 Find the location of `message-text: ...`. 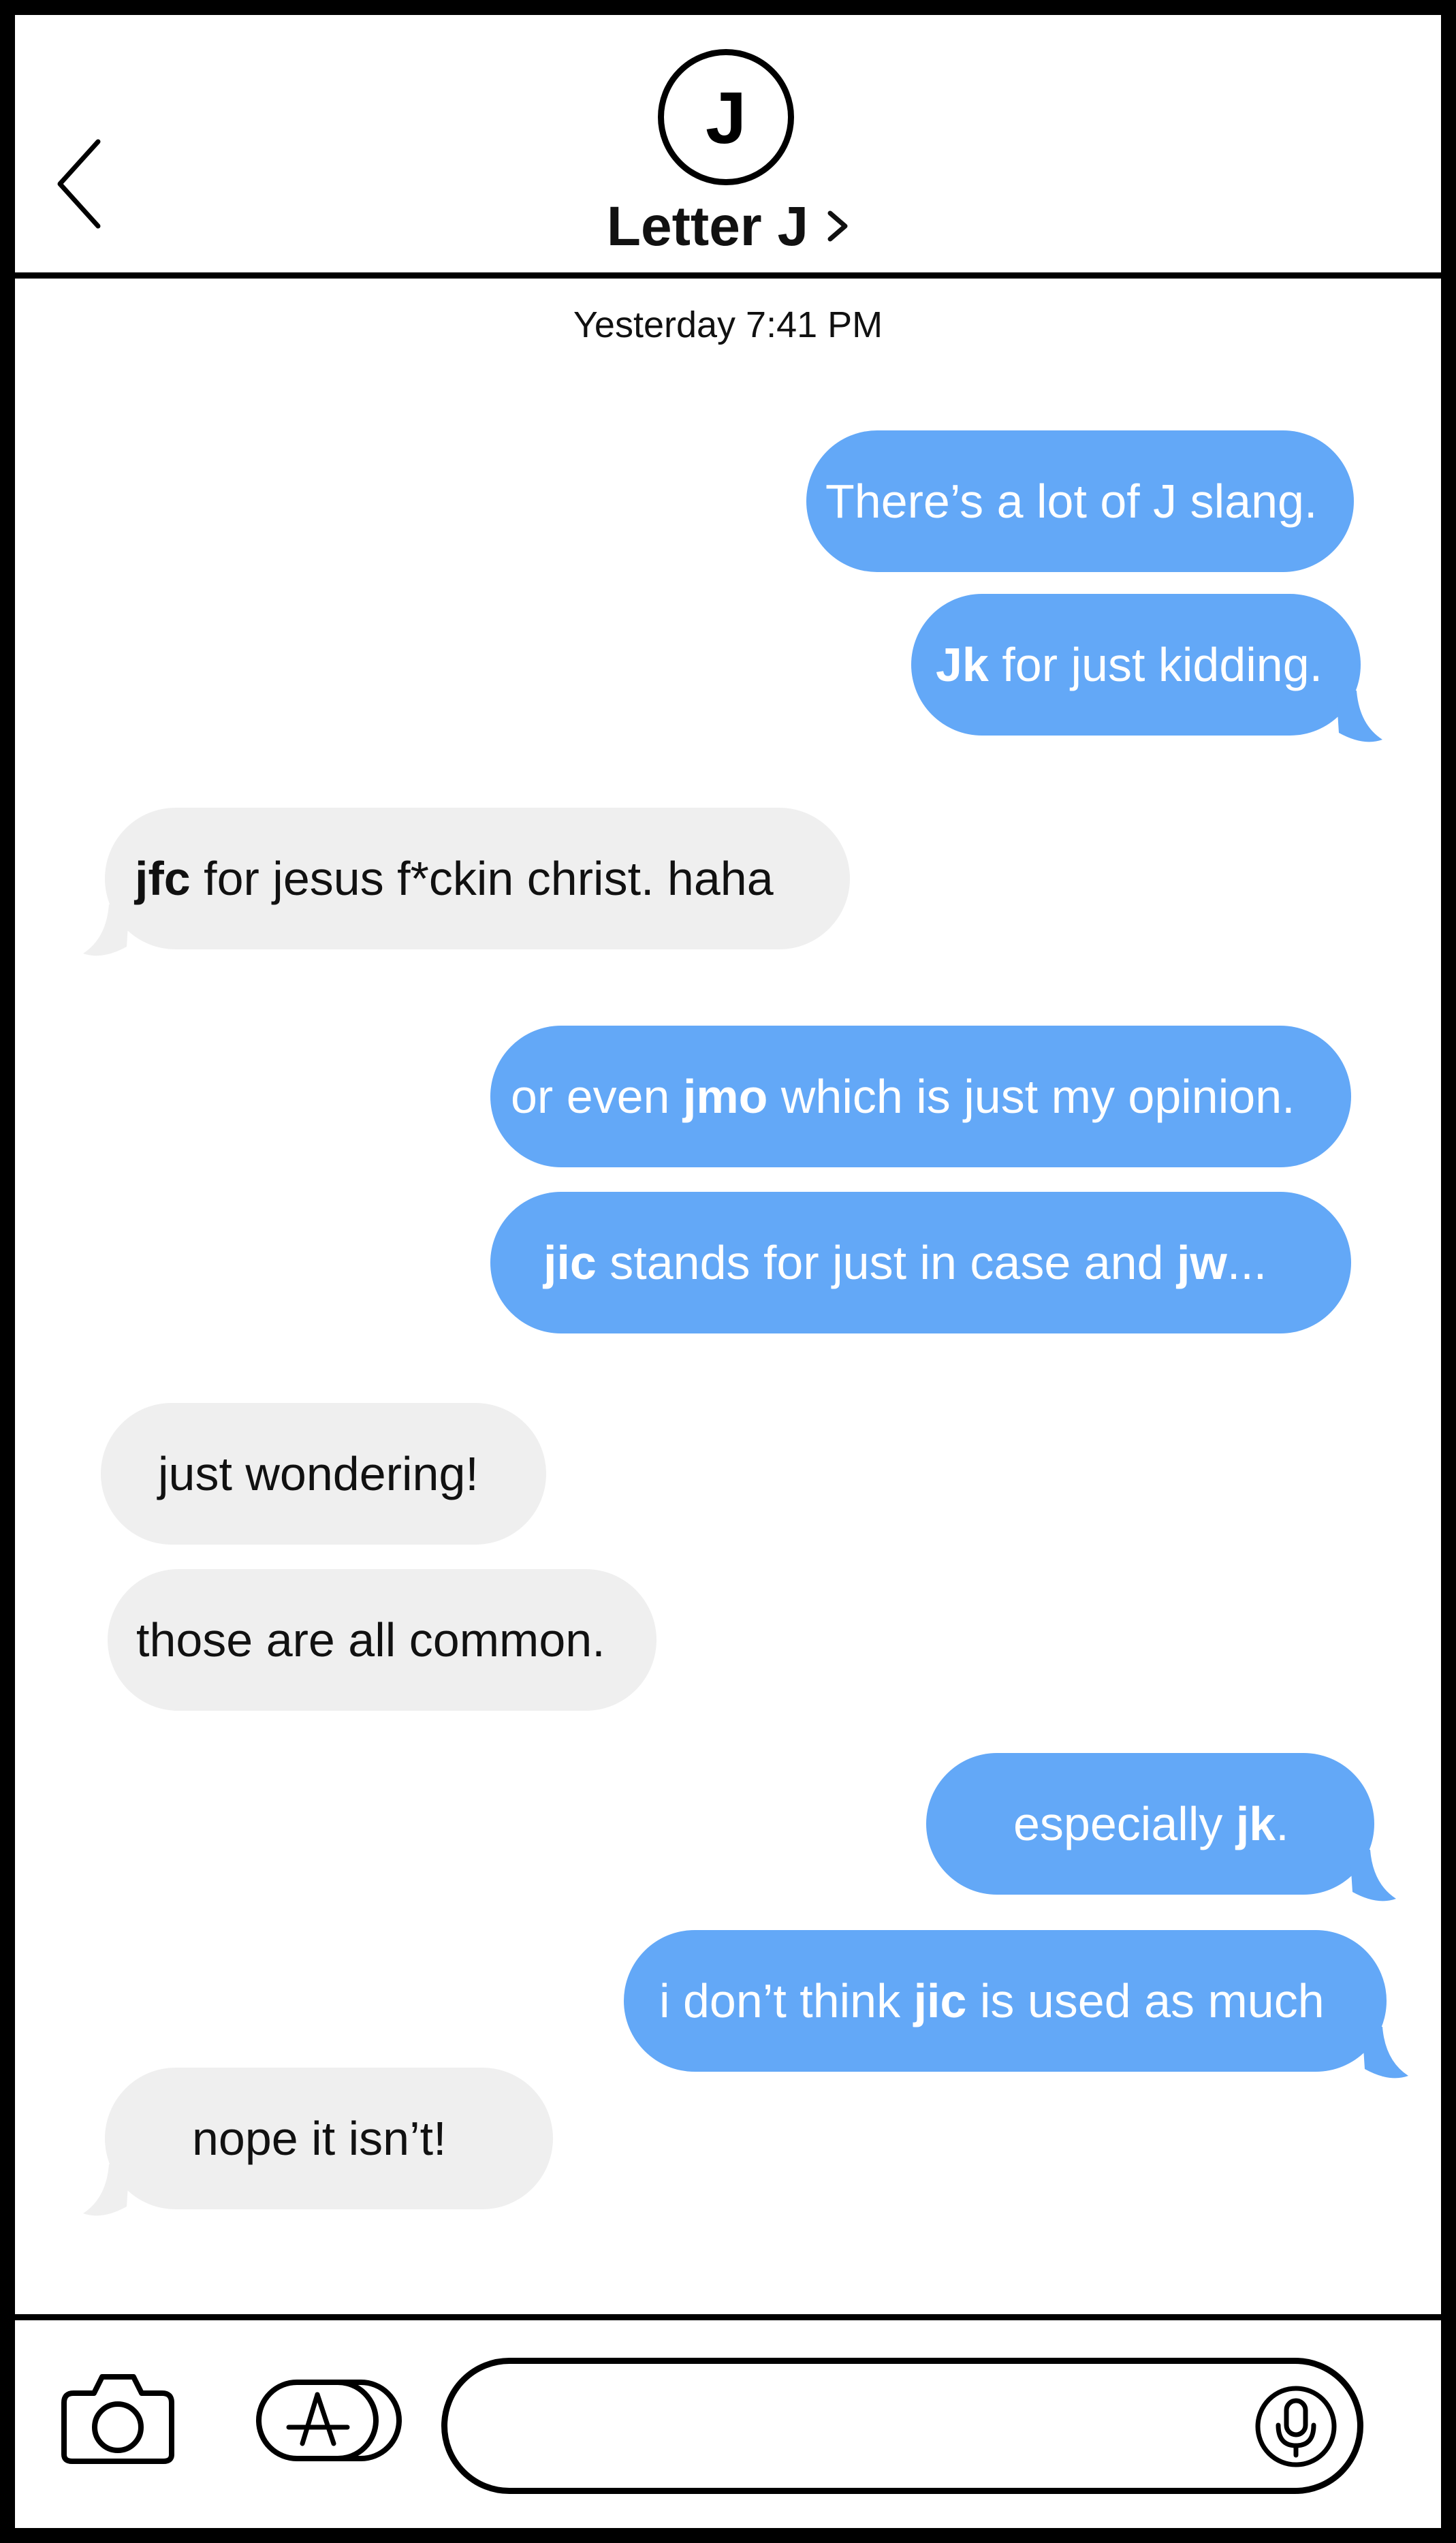

message-text: ... is located at coordinates (1246, 1262).